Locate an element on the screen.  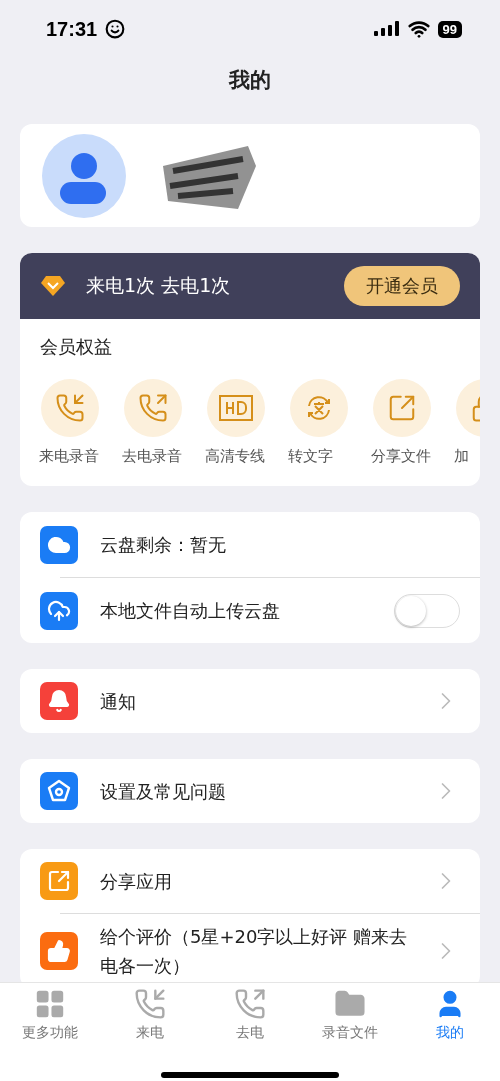
benefit-label: 分享文件 is located at coordinates (401, 456).